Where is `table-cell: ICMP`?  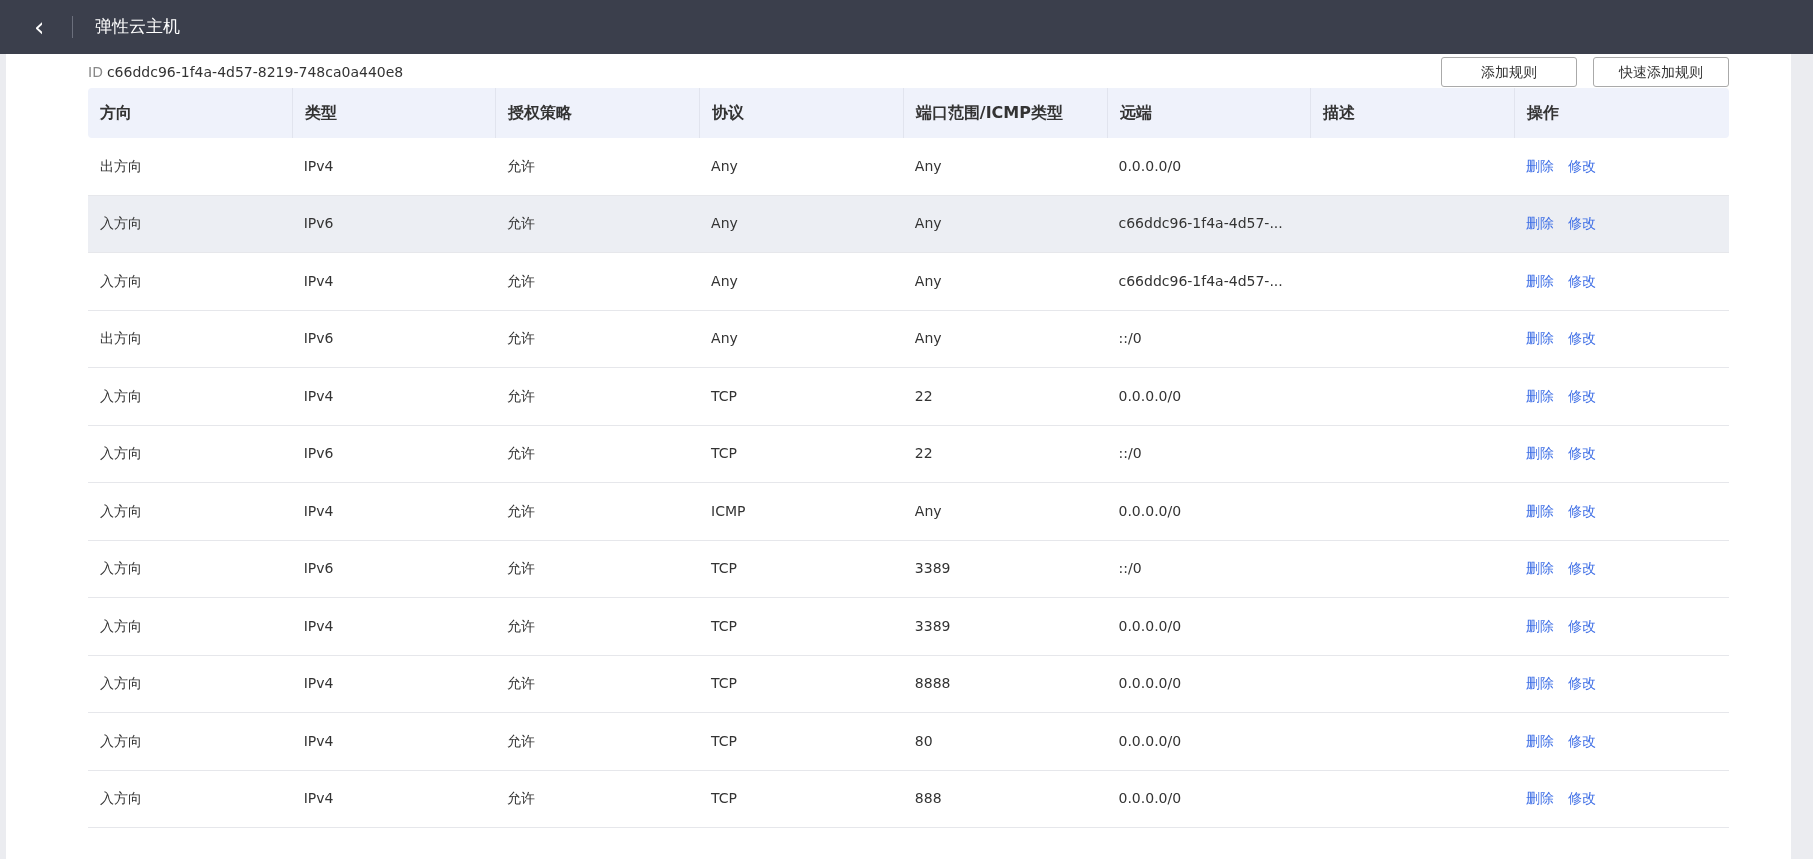
table-cell: ICMP is located at coordinates (801, 512).